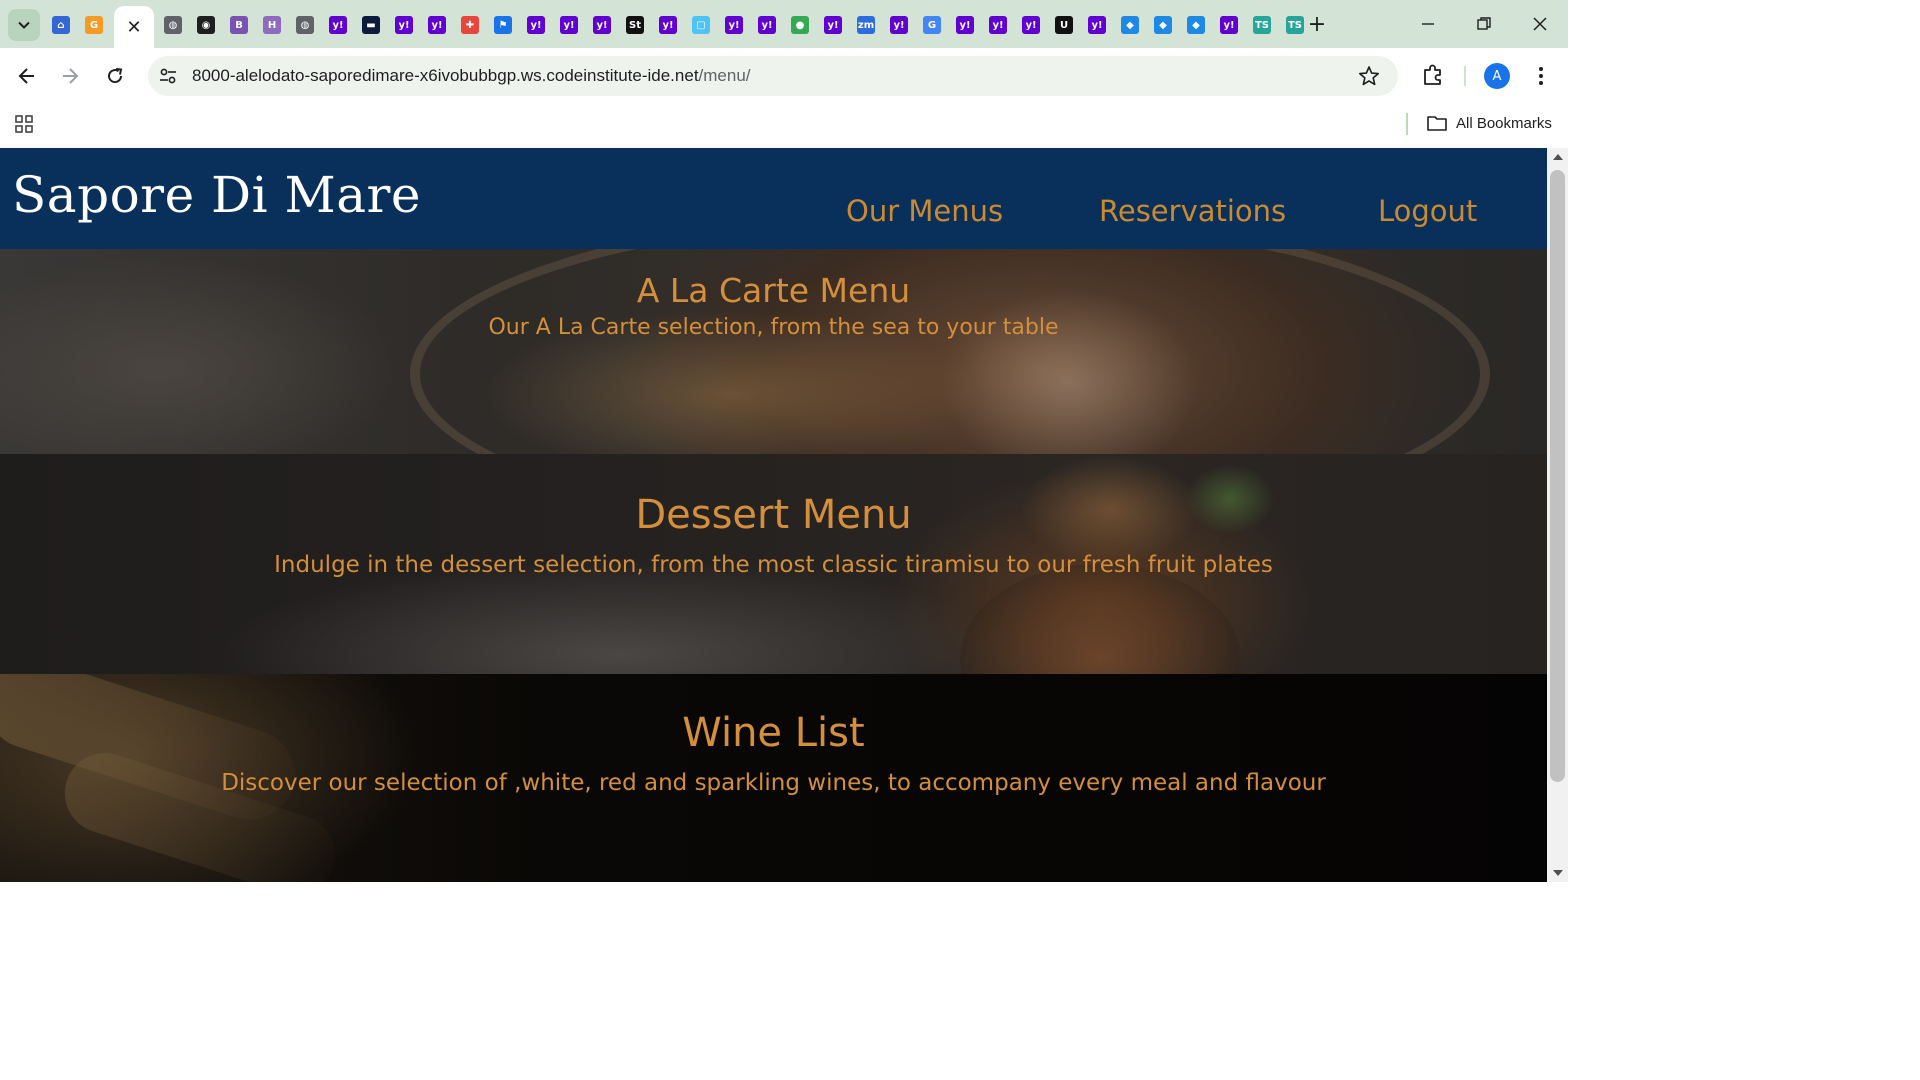  Describe the element at coordinates (1407, 124) in the screenshot. I see `bookmarks-separator` at that location.